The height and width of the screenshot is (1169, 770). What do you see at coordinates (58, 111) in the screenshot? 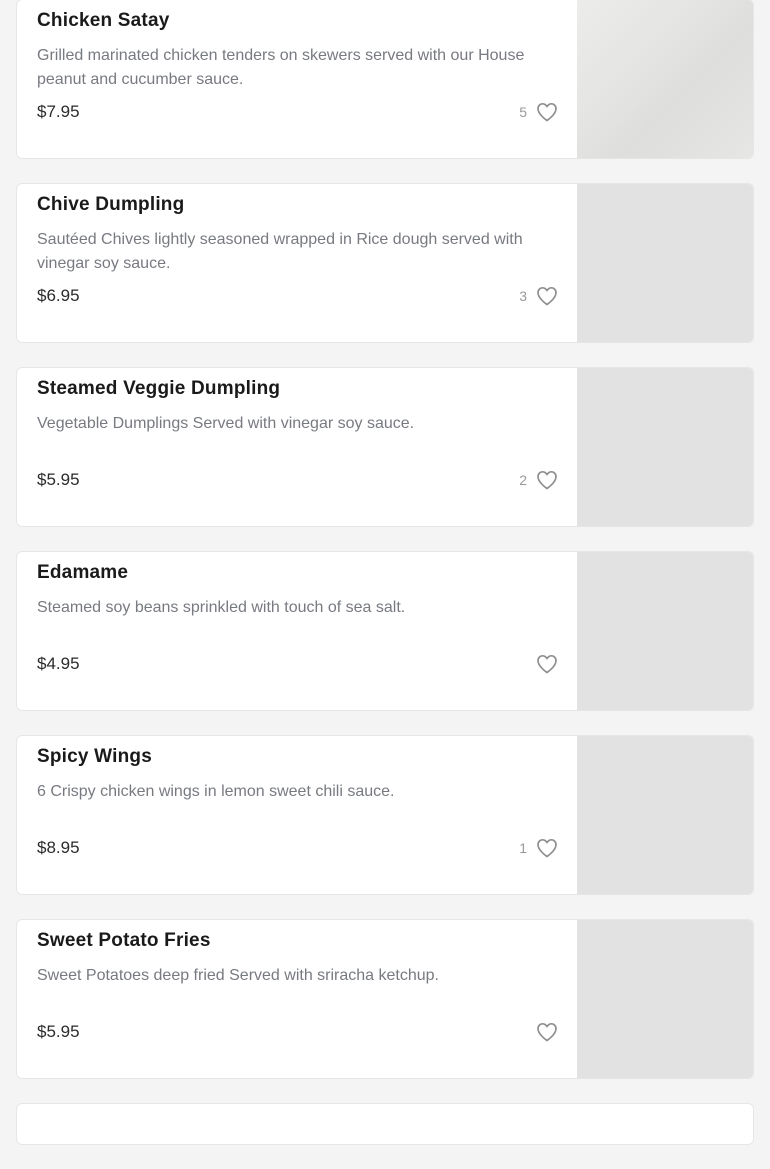
I see `menu-item-price: $7.95` at bounding box center [58, 111].